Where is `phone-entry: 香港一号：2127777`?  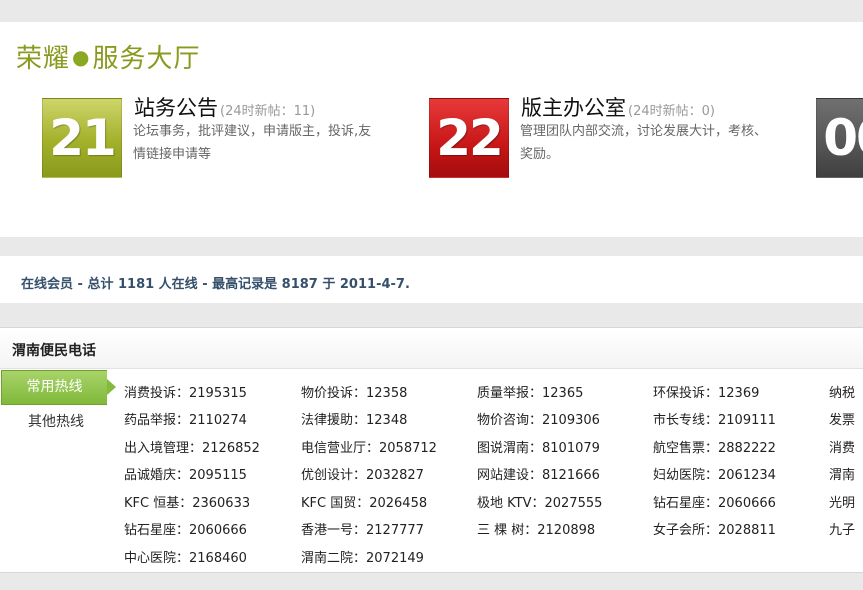 phone-entry: 香港一号：2127777 is located at coordinates (362, 530).